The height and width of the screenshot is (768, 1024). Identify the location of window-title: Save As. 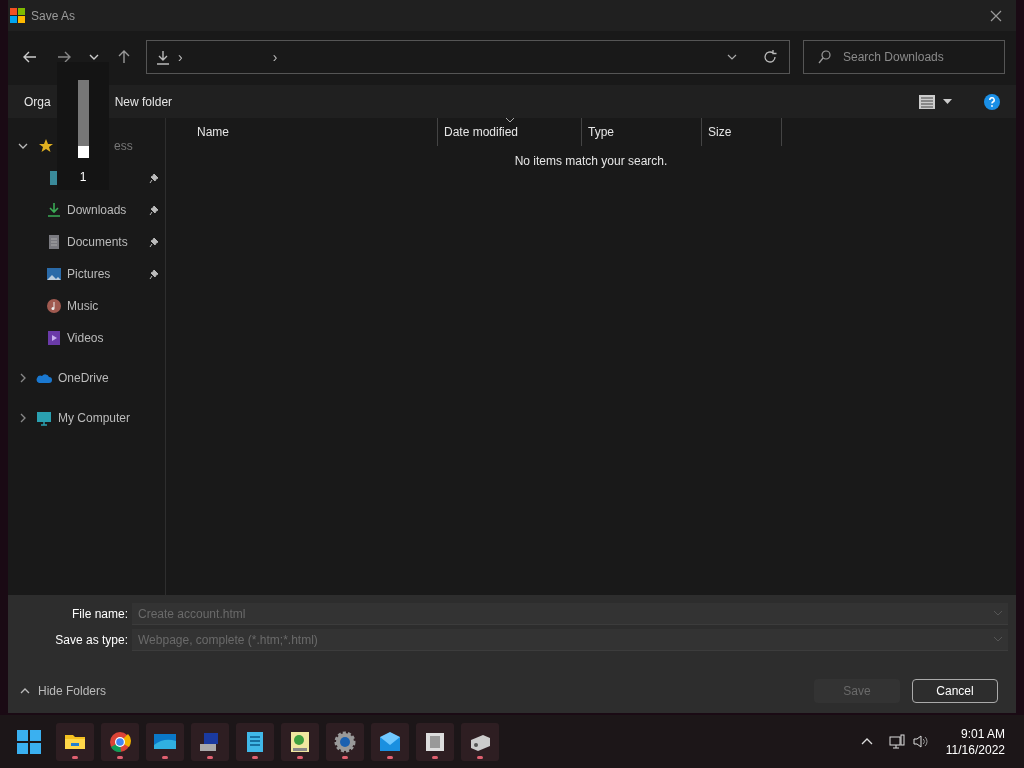
(53, 16).